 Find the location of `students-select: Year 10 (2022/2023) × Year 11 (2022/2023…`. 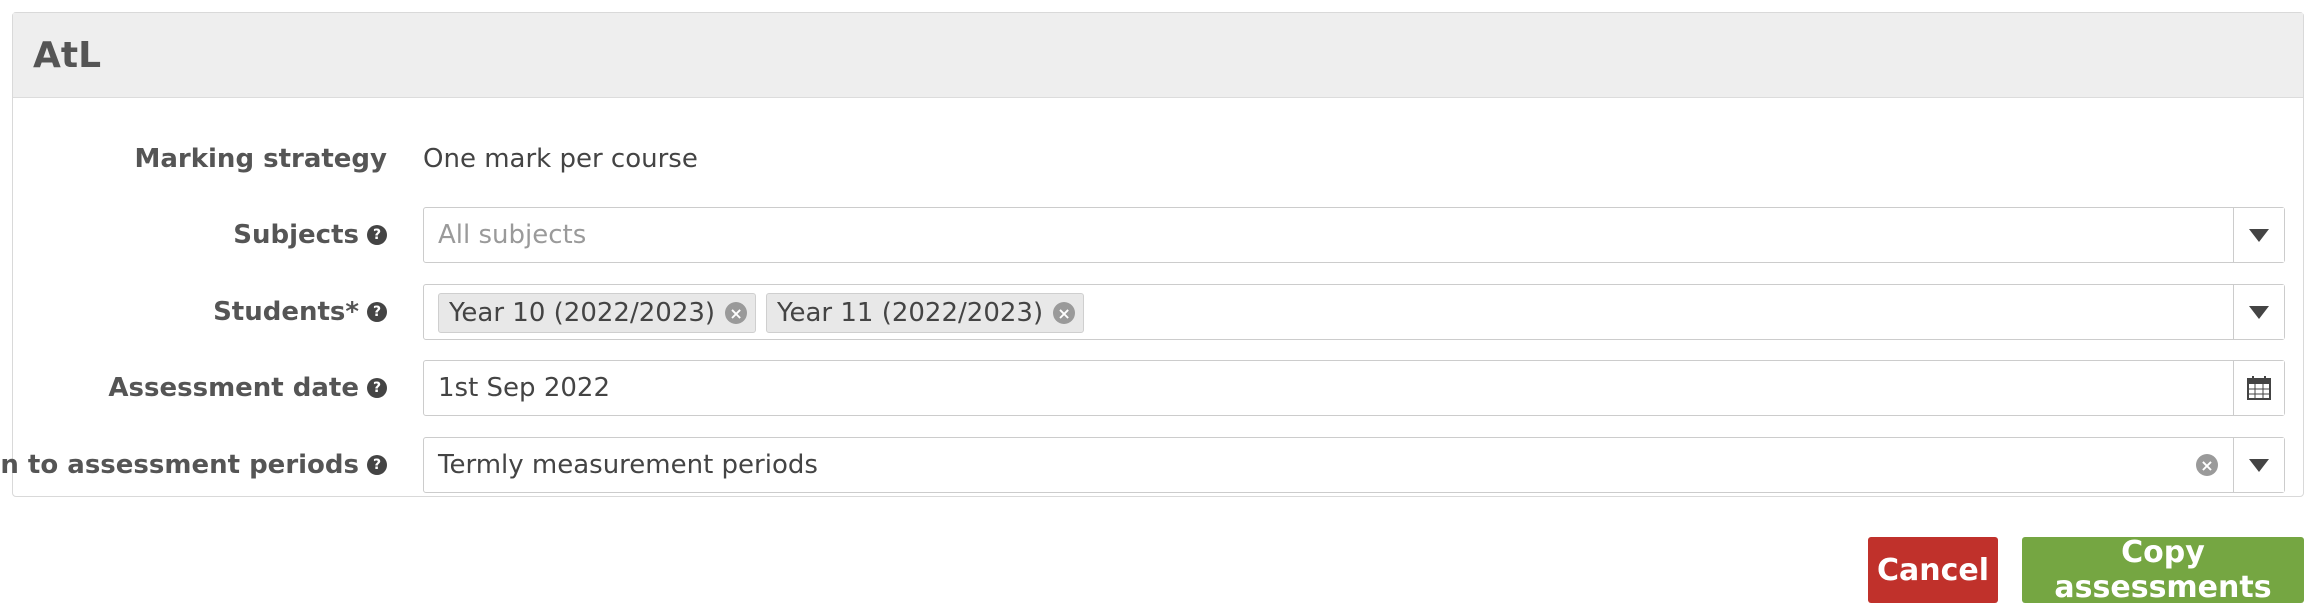

students-select: Year 10 (2022/2023) × Year 11 (2022/2023… is located at coordinates (1354, 312).